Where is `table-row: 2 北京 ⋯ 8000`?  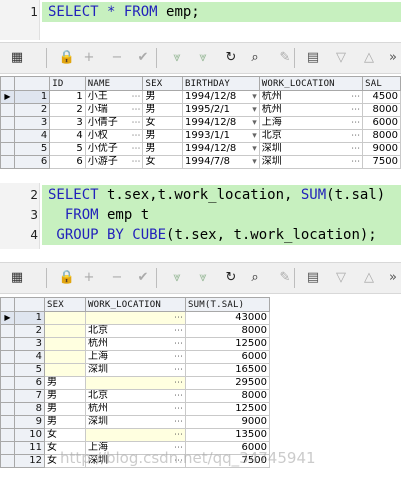 table-row: 2 北京 ⋯ 8000 is located at coordinates (135, 331).